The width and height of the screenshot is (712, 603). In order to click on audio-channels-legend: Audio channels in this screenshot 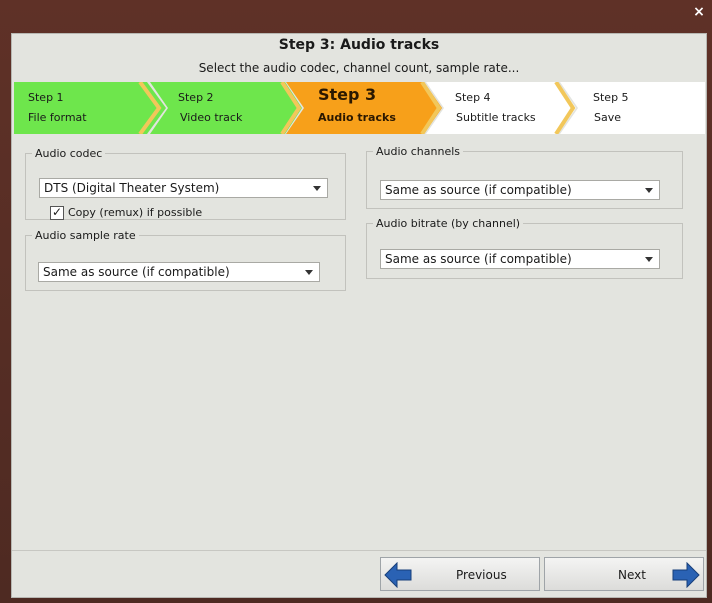, I will do `click(418, 151)`.